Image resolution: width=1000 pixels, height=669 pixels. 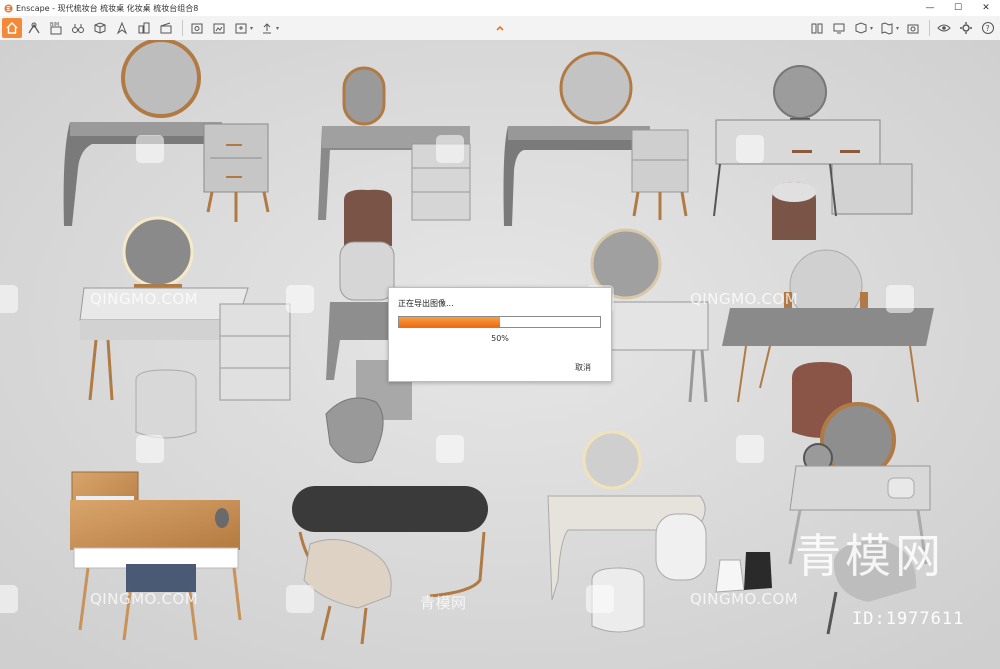 I want to click on export-button, so click(x=241, y=28).